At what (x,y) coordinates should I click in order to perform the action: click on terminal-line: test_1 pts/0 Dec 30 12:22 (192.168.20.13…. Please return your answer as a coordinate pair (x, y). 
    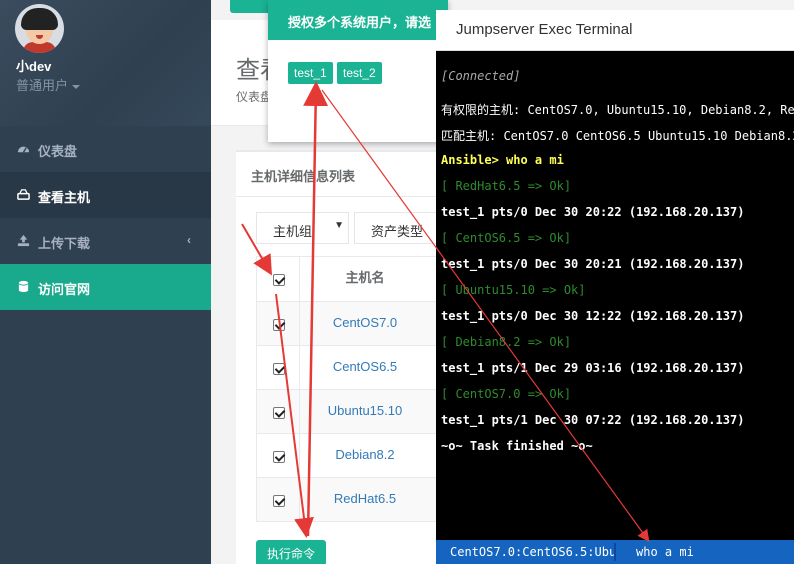
    Looking at the image, I should click on (593, 316).